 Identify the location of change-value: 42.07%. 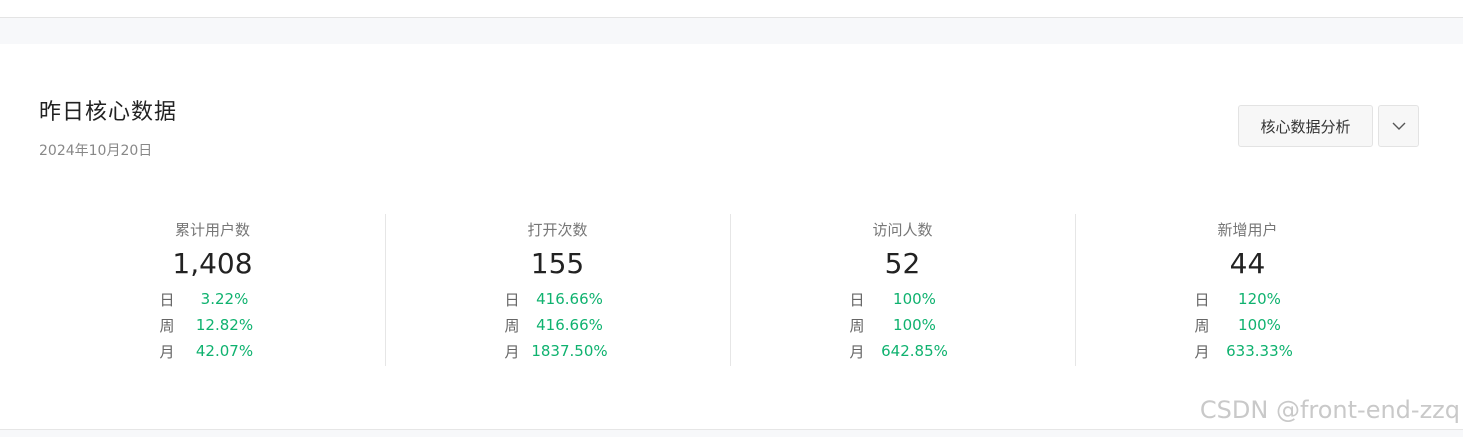
(224, 351).